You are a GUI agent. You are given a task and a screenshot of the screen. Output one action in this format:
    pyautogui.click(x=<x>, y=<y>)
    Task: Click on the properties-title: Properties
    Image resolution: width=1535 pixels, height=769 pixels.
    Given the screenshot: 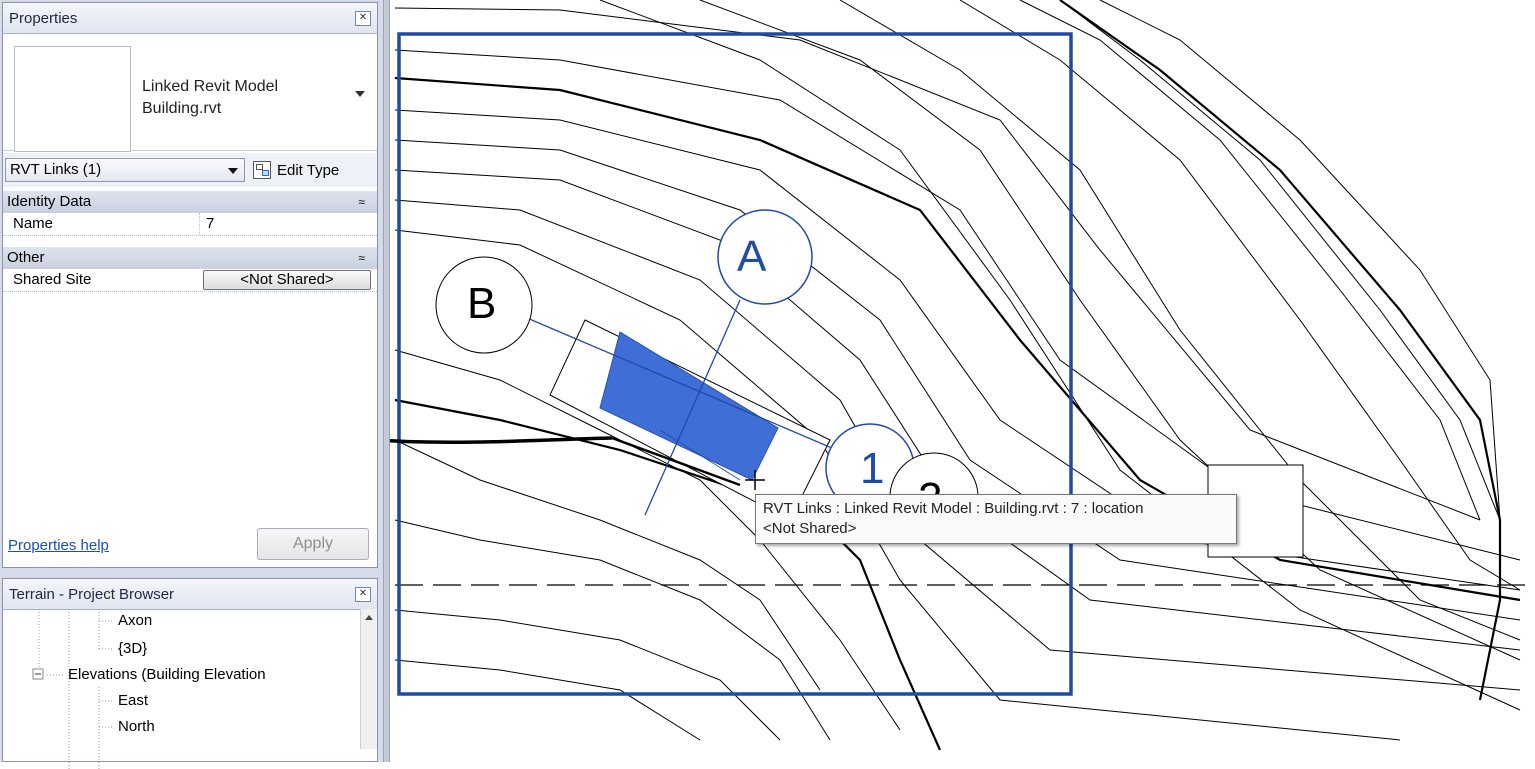 What is the action you would take?
    pyautogui.click(x=43, y=18)
    